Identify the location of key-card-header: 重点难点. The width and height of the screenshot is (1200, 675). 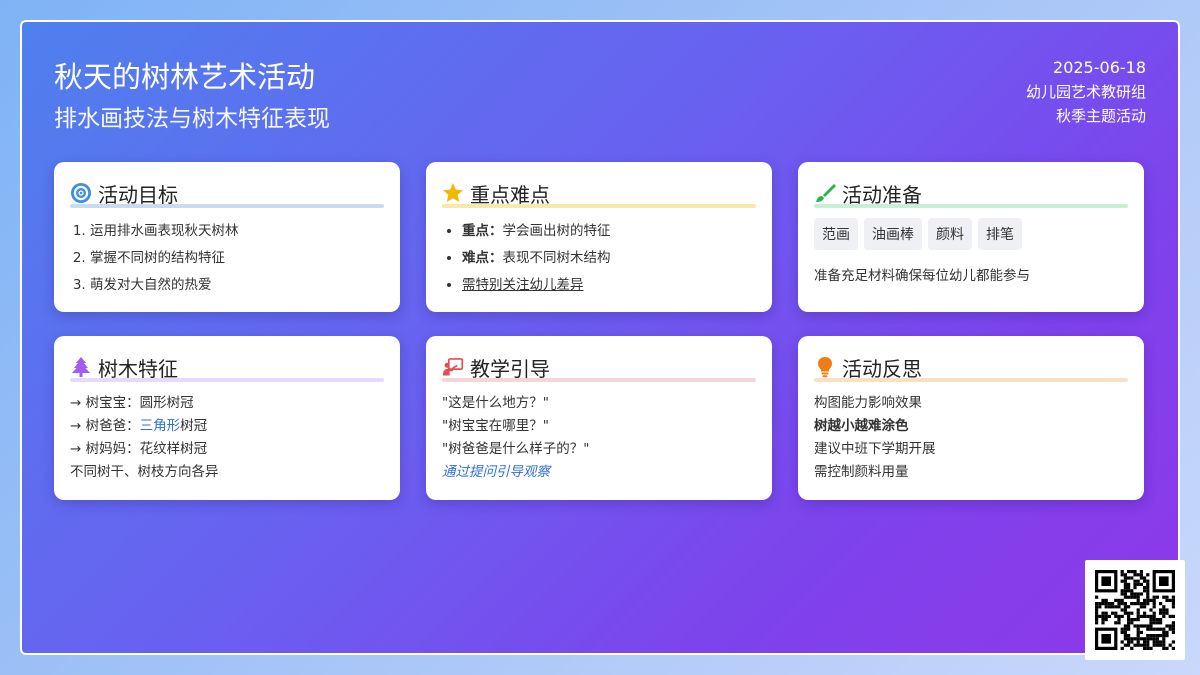
(599, 193).